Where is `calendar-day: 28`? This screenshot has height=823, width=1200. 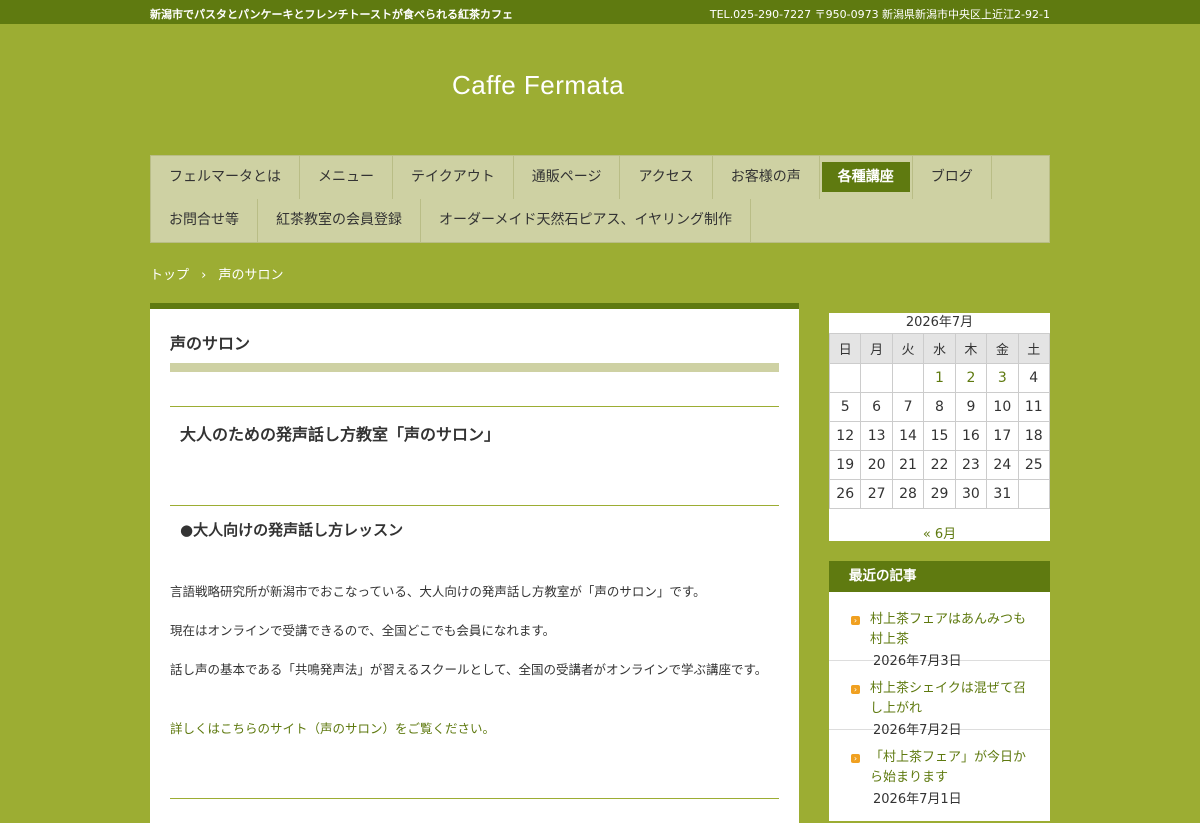
calendar-day: 28 is located at coordinates (908, 494).